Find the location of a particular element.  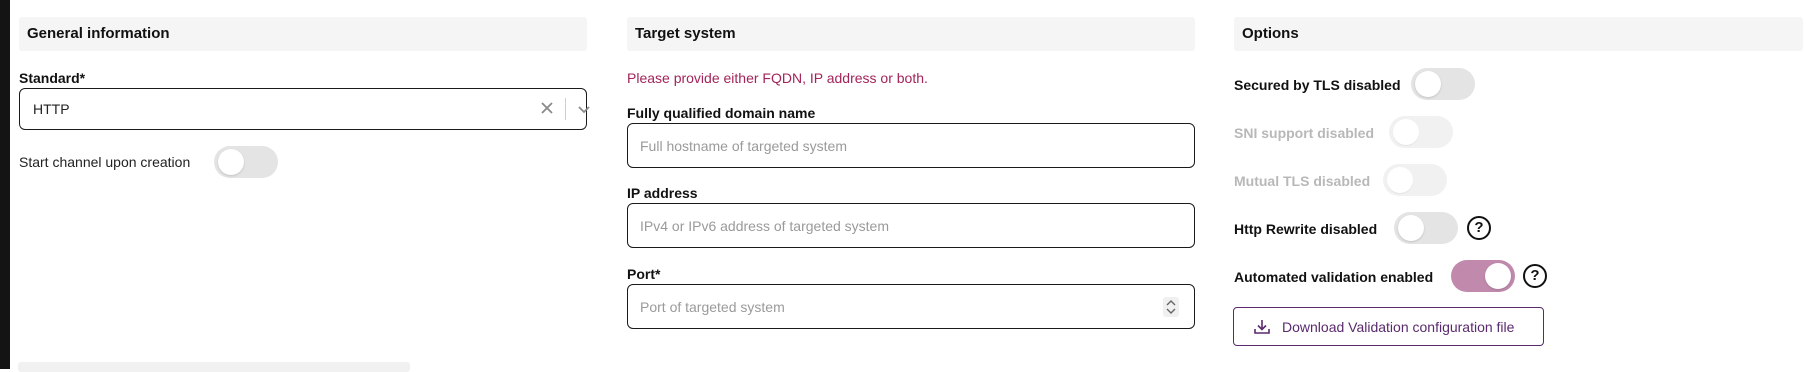

port-field is located at coordinates (911, 306).